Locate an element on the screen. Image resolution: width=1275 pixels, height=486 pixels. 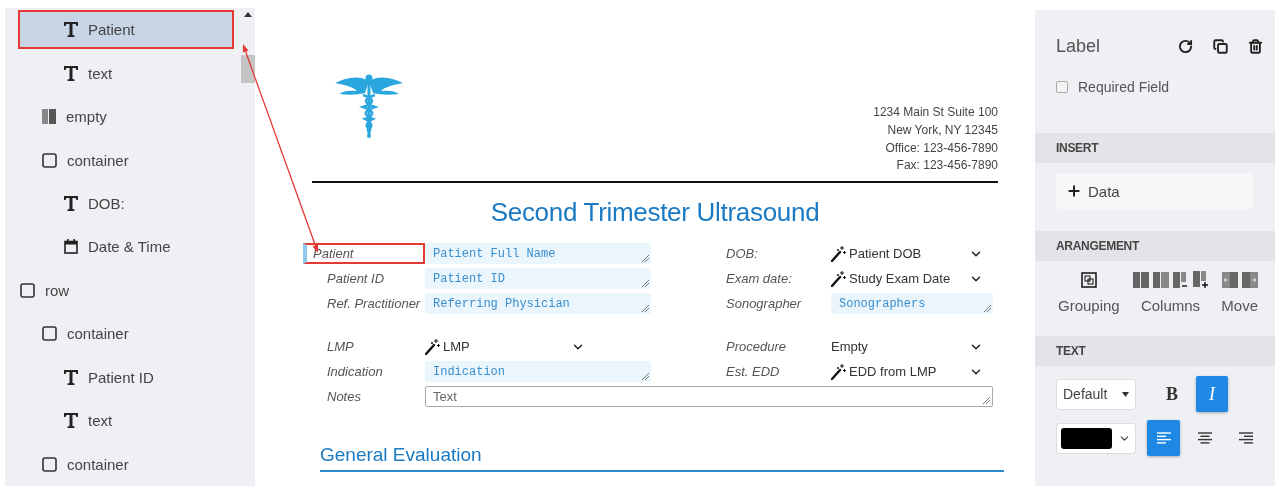
font-select: Default is located at coordinates (1096, 394).